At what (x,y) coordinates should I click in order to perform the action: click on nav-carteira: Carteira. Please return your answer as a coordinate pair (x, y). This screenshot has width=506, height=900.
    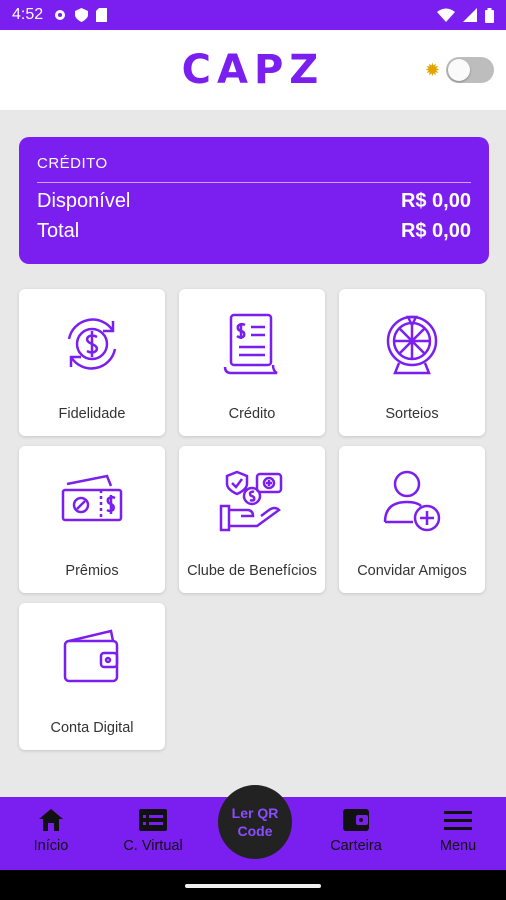
    Looking at the image, I should click on (356, 830).